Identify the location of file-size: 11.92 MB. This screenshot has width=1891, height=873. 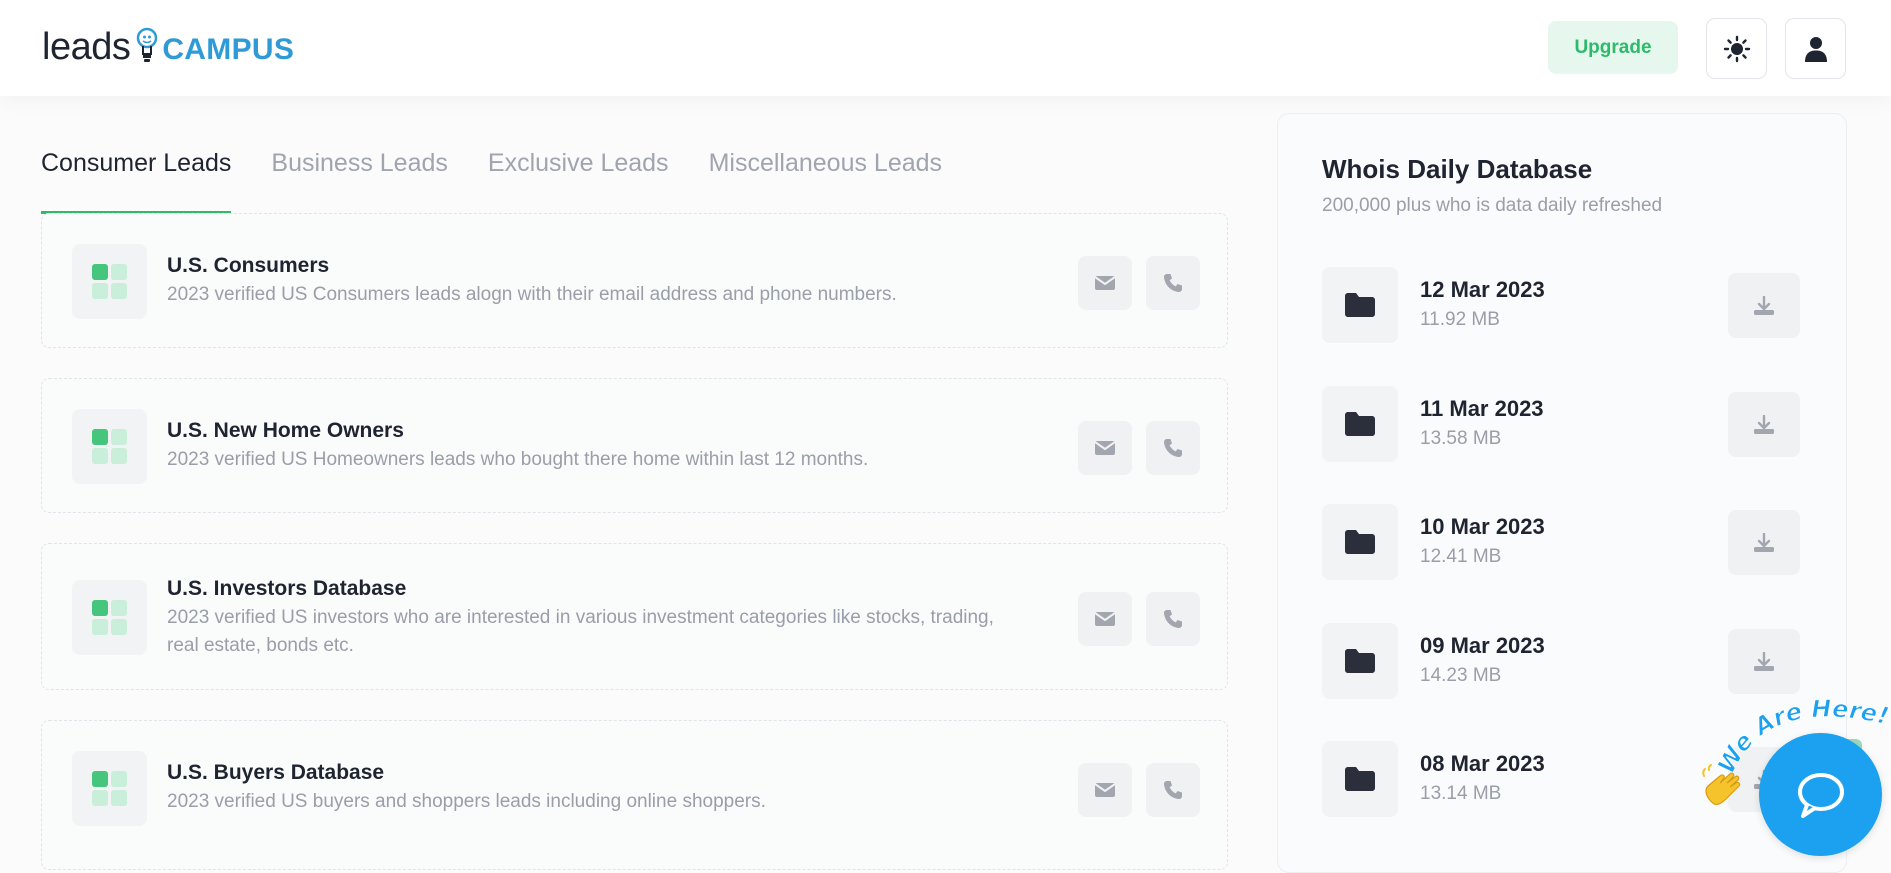
(1460, 319).